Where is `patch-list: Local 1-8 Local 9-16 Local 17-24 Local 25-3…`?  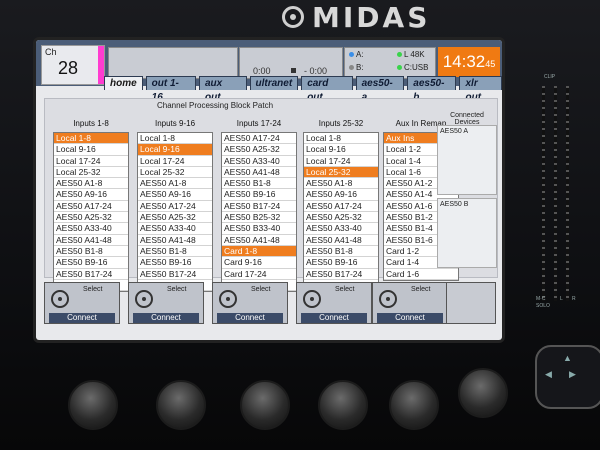 patch-list: Local 1-8 Local 9-16 Local 17-24 Local 25-3… is located at coordinates (91, 212).